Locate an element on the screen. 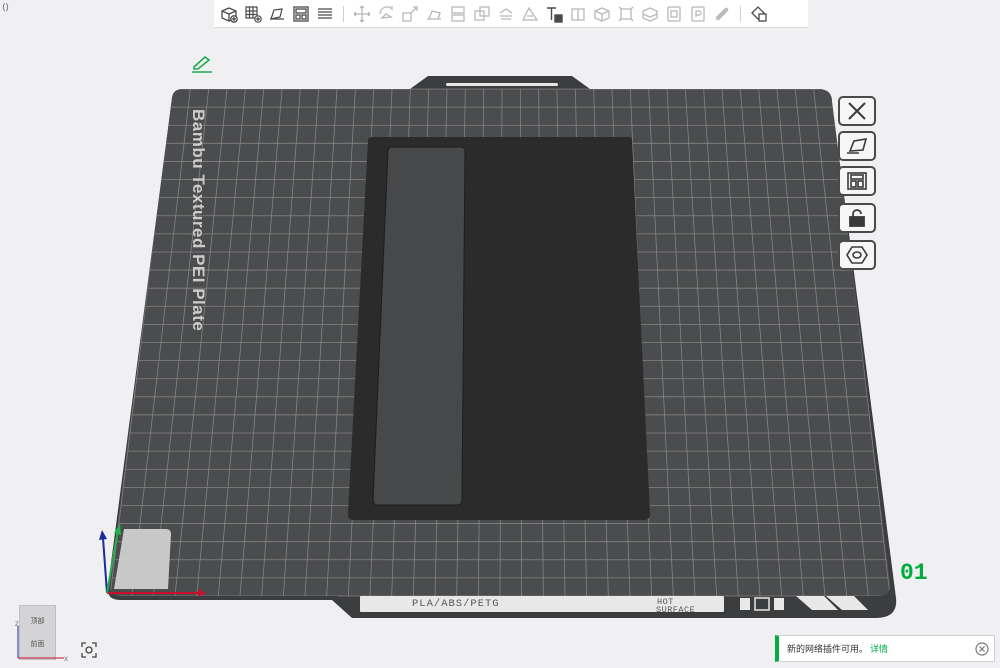  material-compatibility: PLA/ABS/PETG is located at coordinates (456, 604).